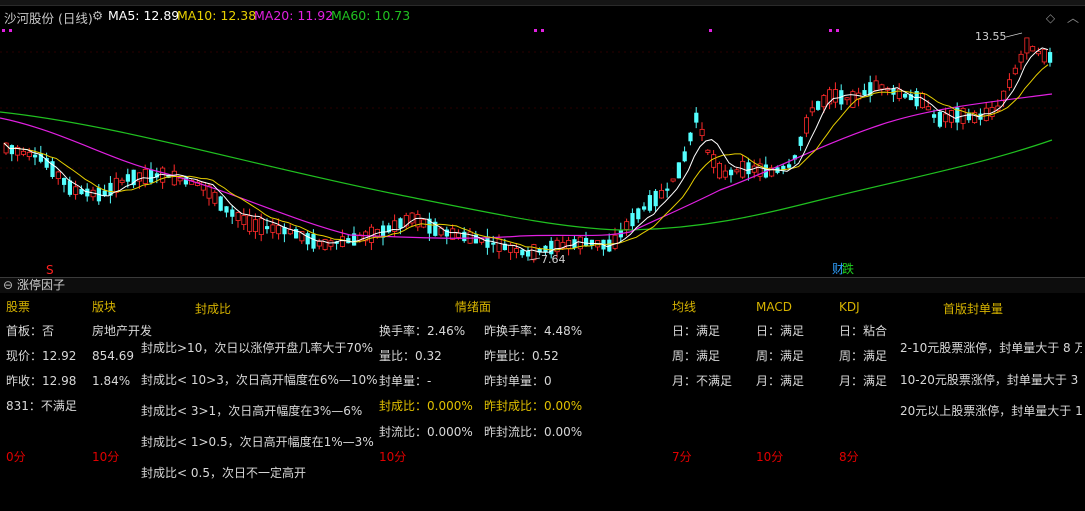 This screenshot has height=511, width=1085. Describe the element at coordinates (473, 307) in the screenshot. I see `header-sentiment: 情绪面` at that location.